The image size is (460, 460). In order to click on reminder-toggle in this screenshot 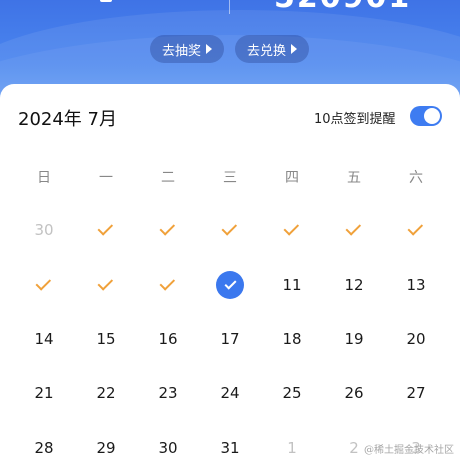, I will do `click(426, 116)`.